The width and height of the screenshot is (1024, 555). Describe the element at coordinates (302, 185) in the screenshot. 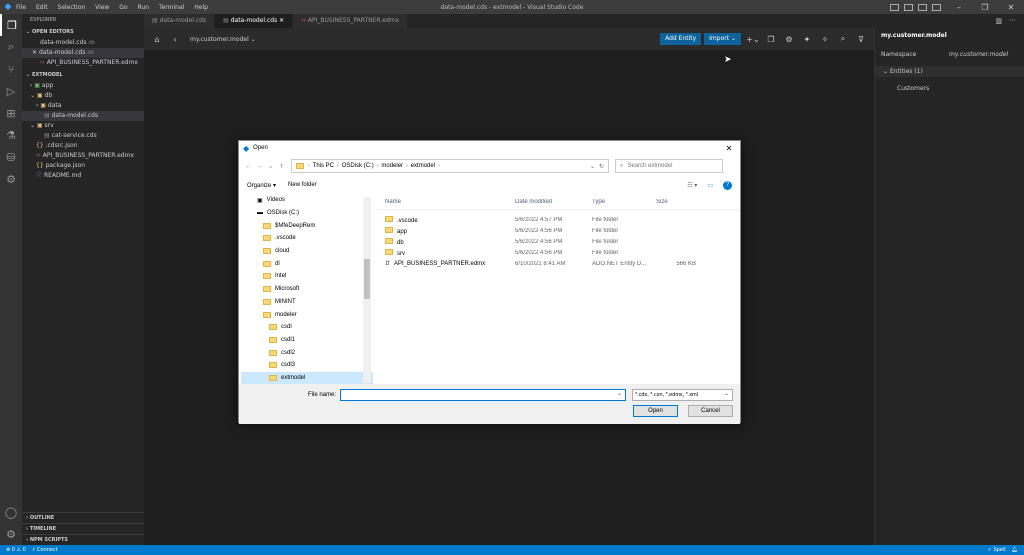

I see `new-folder-button: New folder` at that location.